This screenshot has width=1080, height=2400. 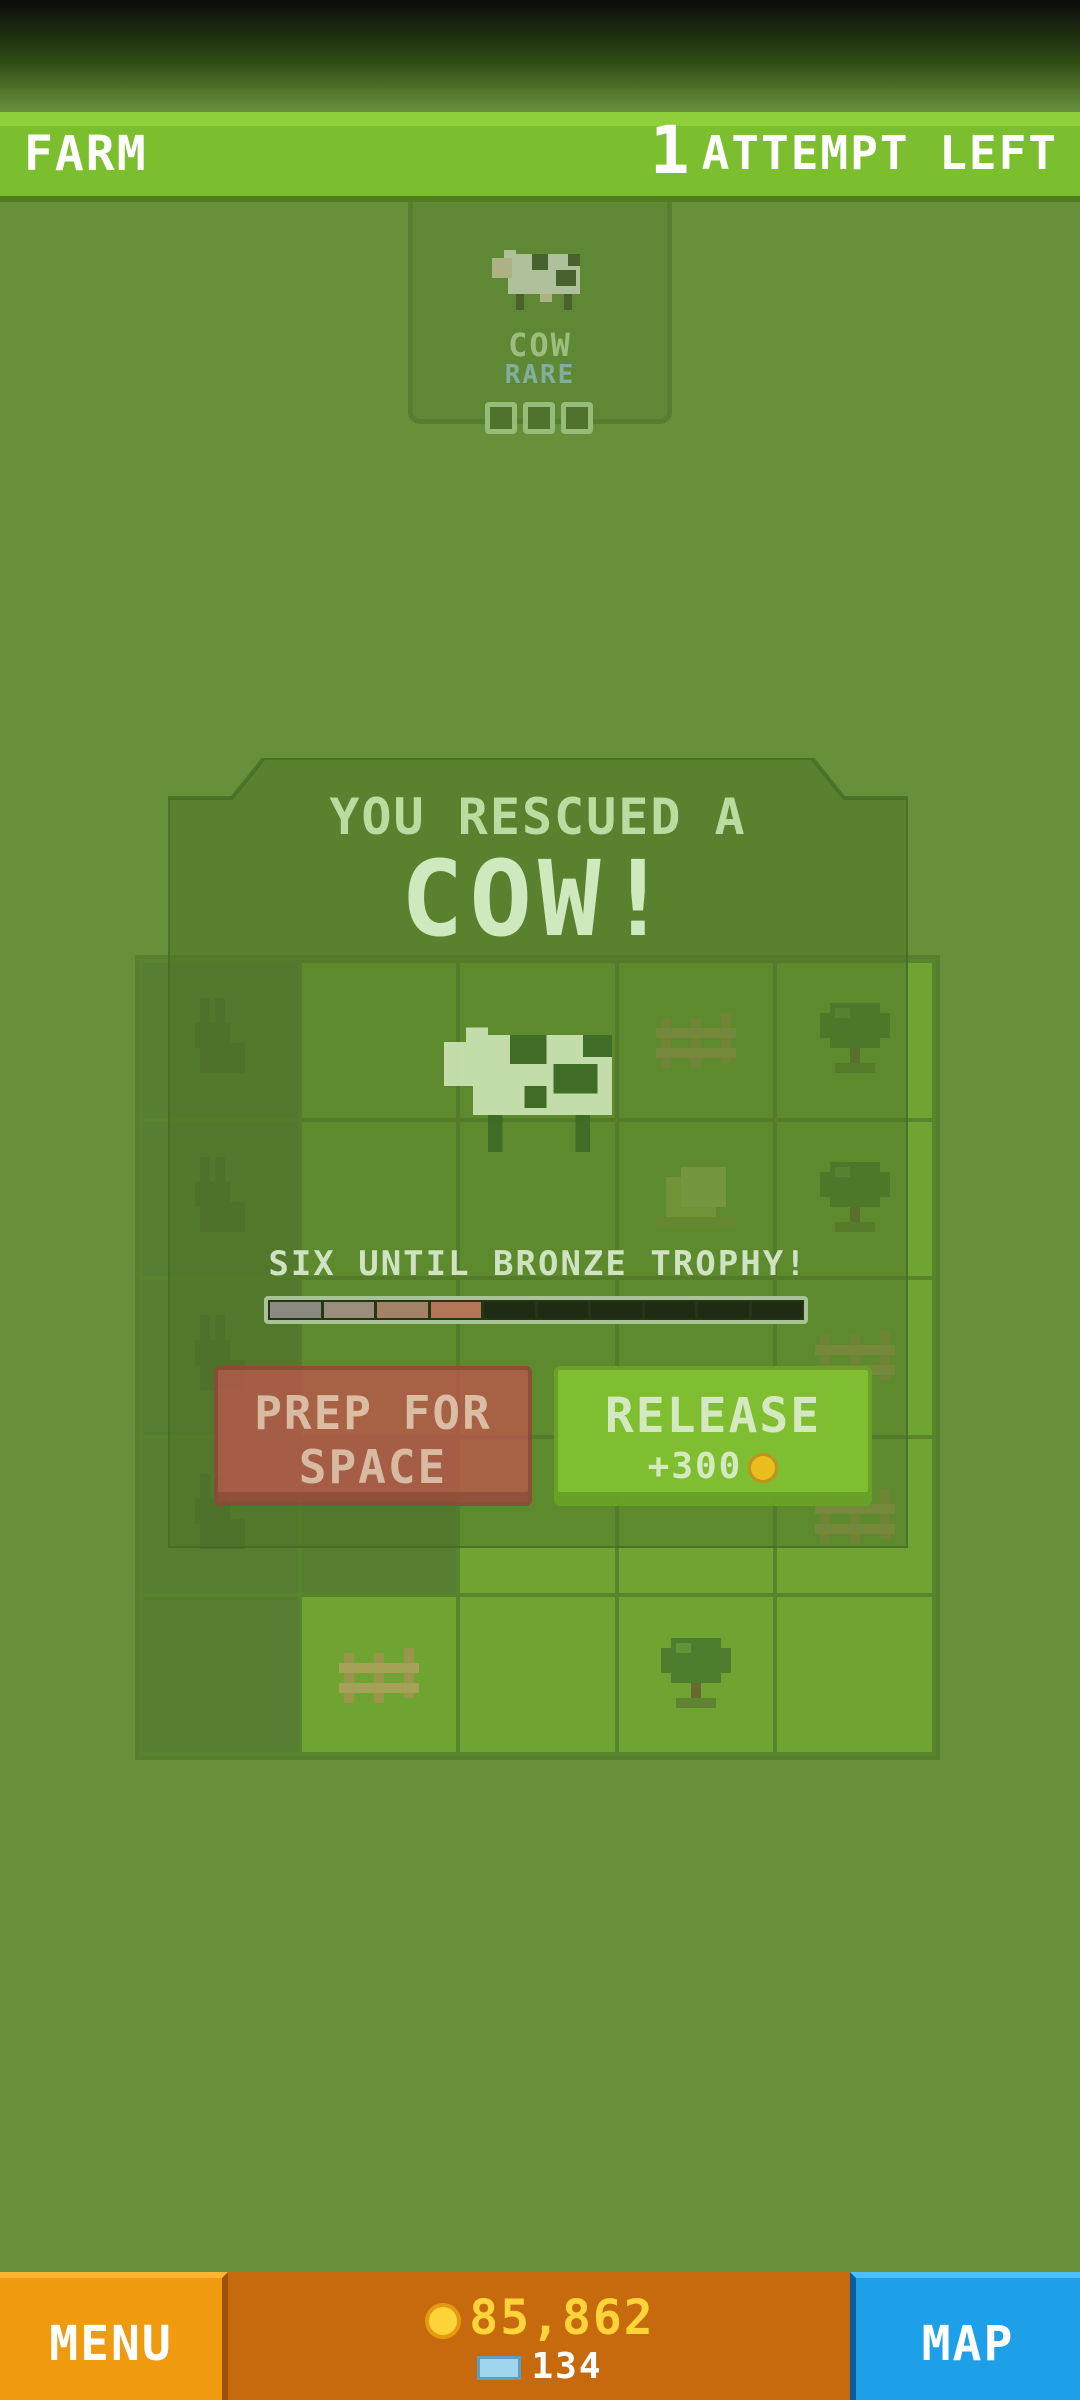 I want to click on coin-balance: 85,862, so click(x=540, y=2318).